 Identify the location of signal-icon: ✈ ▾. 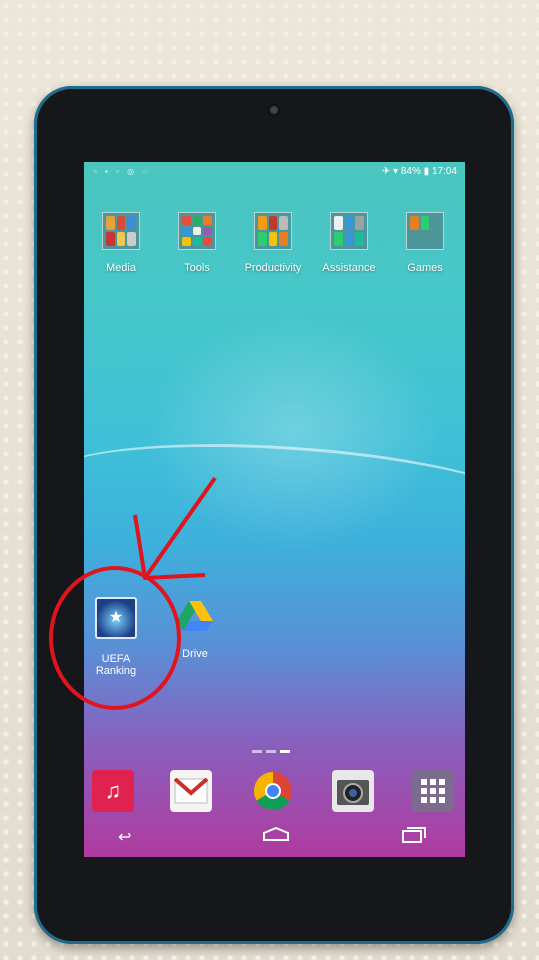
(390, 171).